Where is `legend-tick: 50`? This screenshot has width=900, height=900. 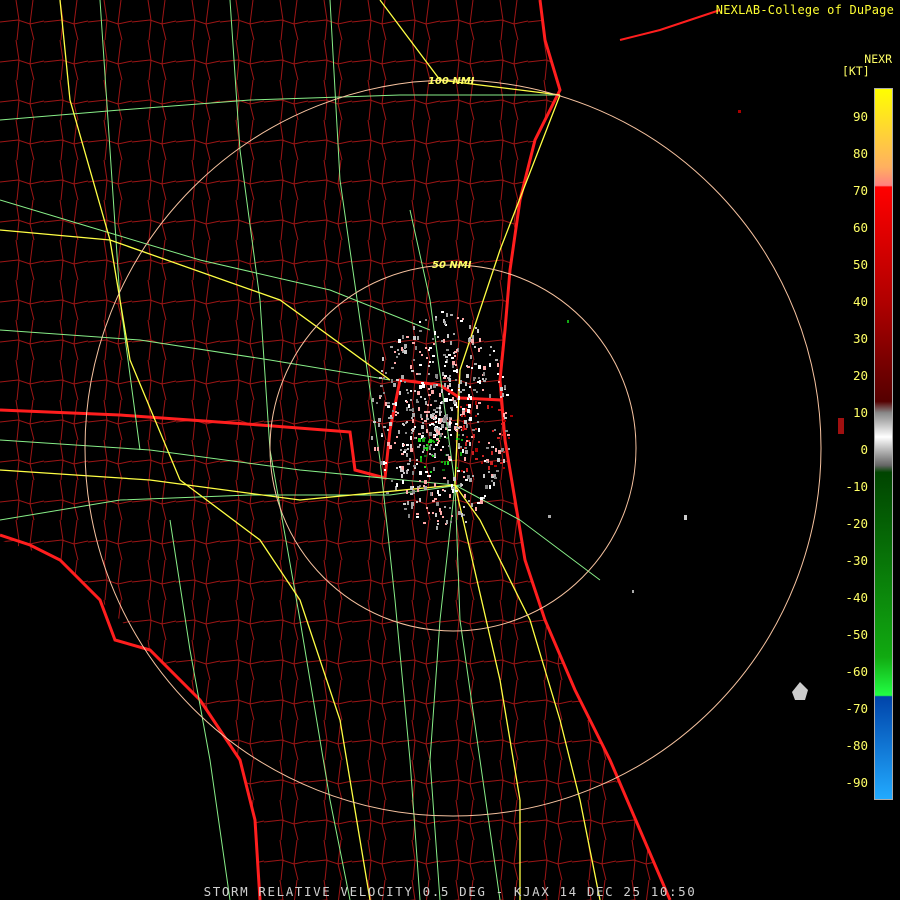 legend-tick: 50 is located at coordinates (860, 264).